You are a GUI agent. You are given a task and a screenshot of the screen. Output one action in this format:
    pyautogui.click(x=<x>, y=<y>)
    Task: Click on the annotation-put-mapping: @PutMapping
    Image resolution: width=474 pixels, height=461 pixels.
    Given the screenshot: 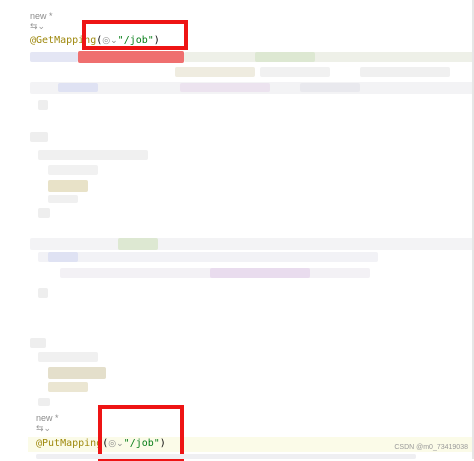 What is the action you would take?
    pyautogui.click(x=69, y=443)
    